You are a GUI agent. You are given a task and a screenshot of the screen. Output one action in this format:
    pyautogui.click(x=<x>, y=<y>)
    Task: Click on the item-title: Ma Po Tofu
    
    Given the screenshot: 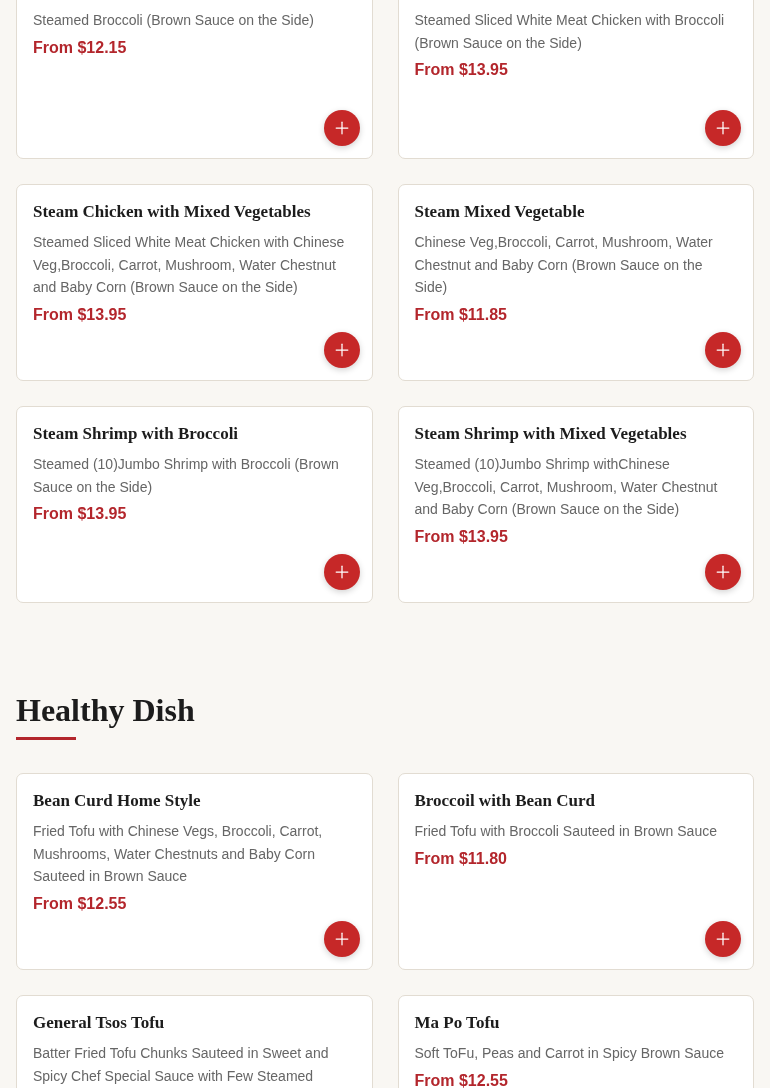 What is the action you would take?
    pyautogui.click(x=457, y=1023)
    